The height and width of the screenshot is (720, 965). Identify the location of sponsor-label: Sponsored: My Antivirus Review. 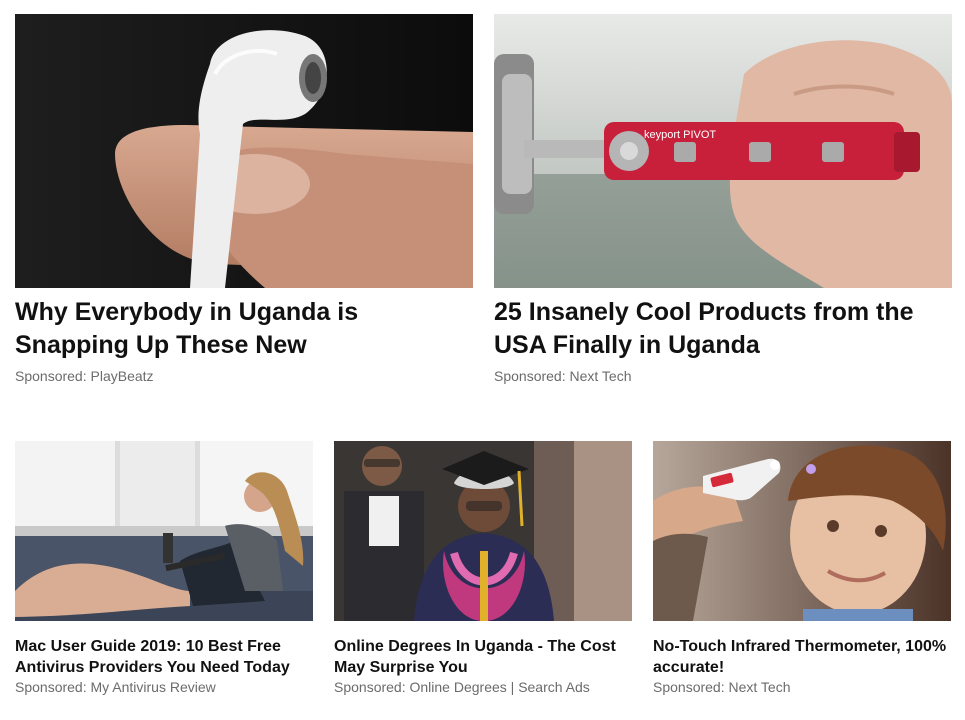
(115, 687).